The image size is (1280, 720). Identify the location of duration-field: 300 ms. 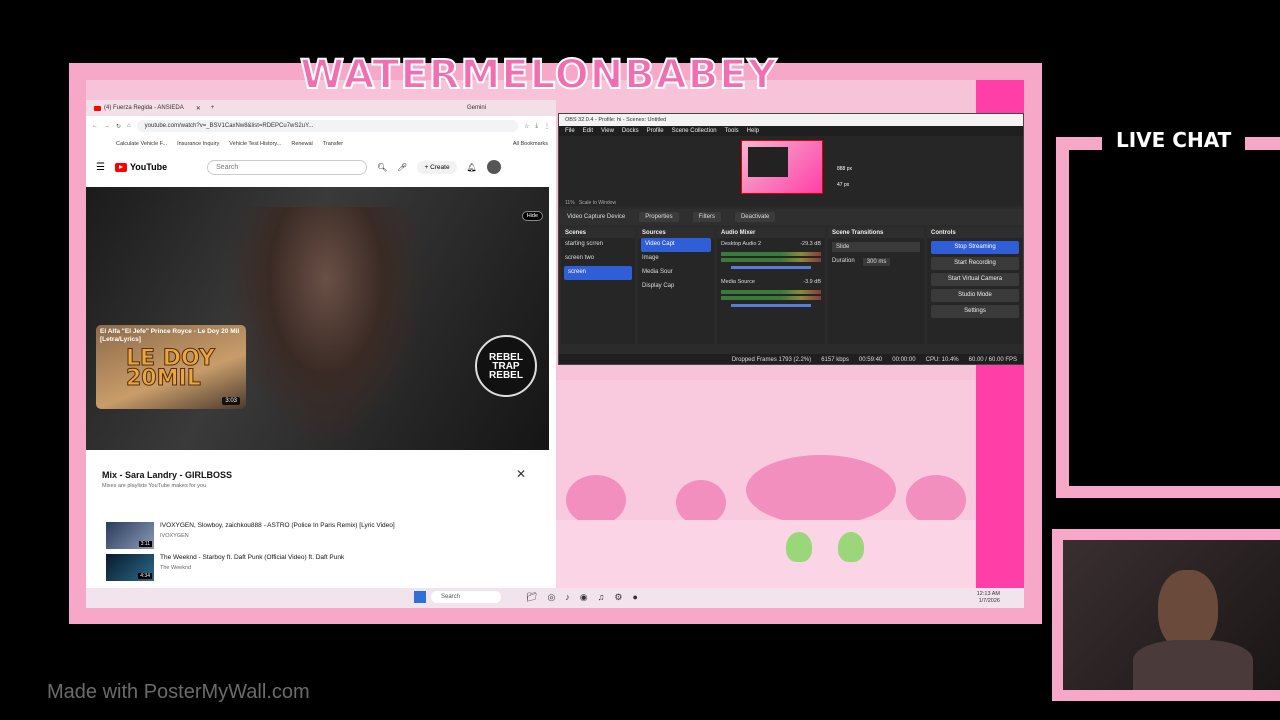
(876, 262).